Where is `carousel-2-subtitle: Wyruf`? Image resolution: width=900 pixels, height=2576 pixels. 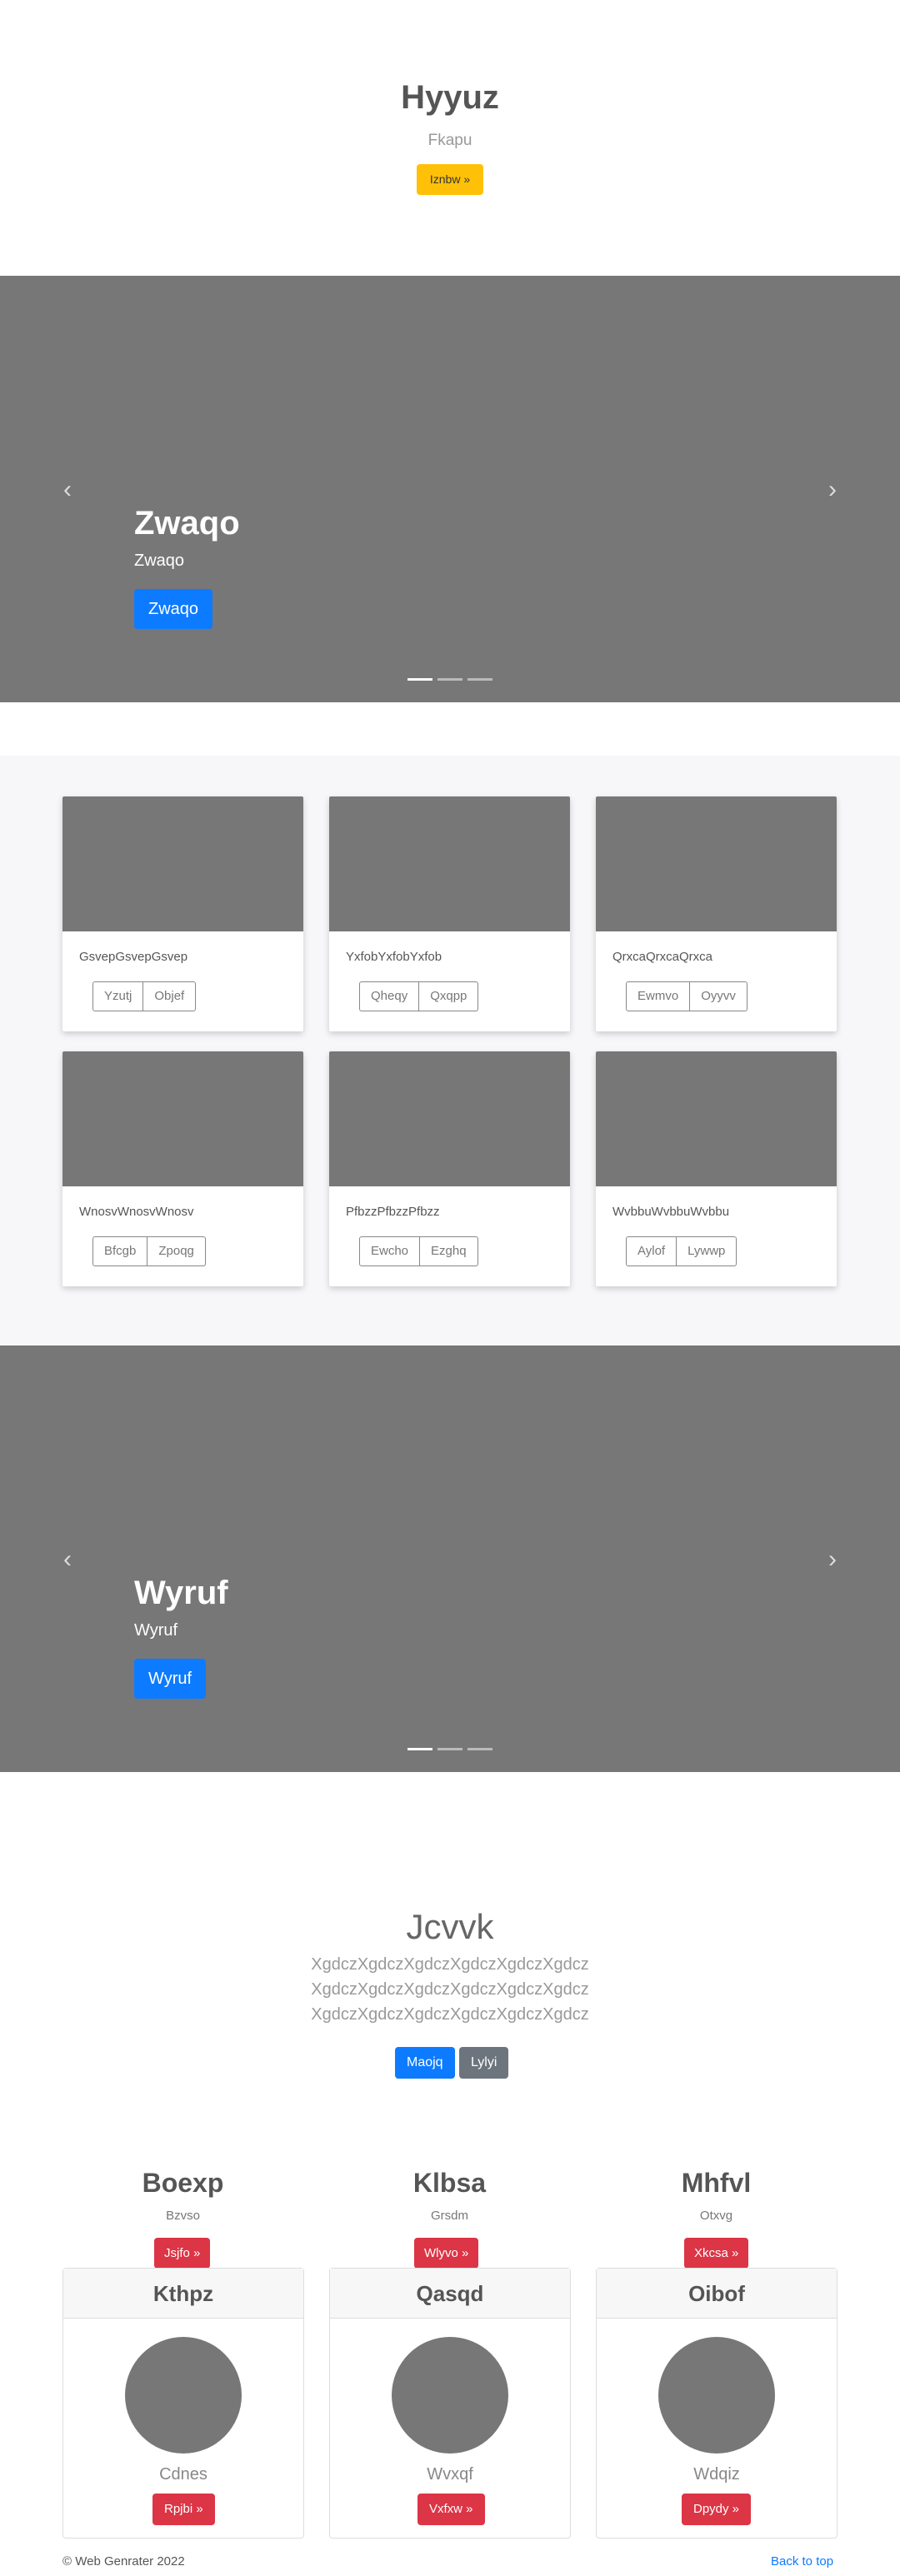 carousel-2-subtitle: Wyruf is located at coordinates (156, 1630).